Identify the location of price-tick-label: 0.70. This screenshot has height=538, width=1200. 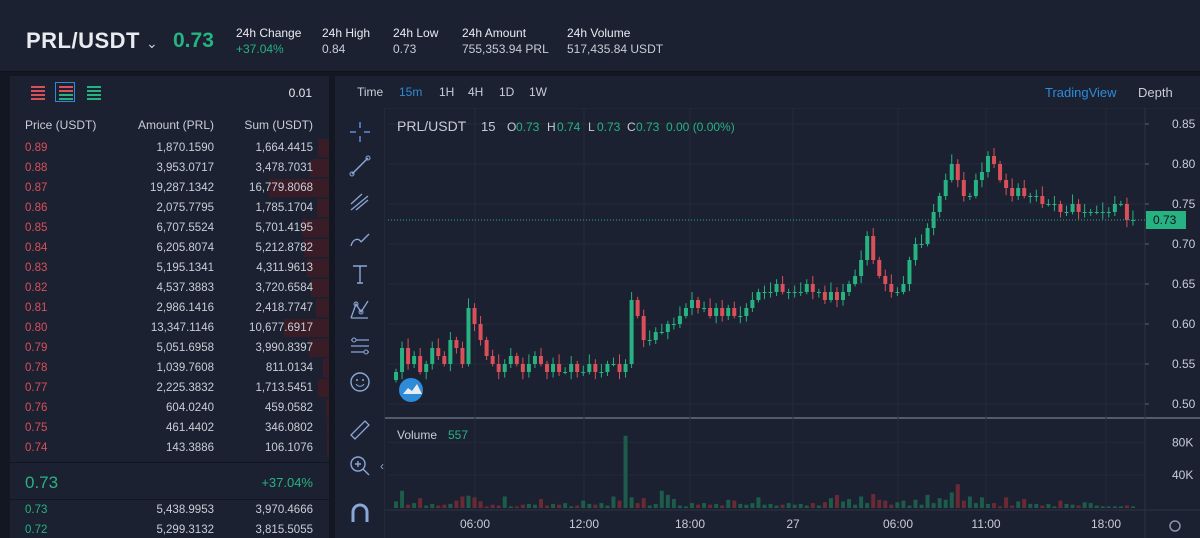
(1184, 244).